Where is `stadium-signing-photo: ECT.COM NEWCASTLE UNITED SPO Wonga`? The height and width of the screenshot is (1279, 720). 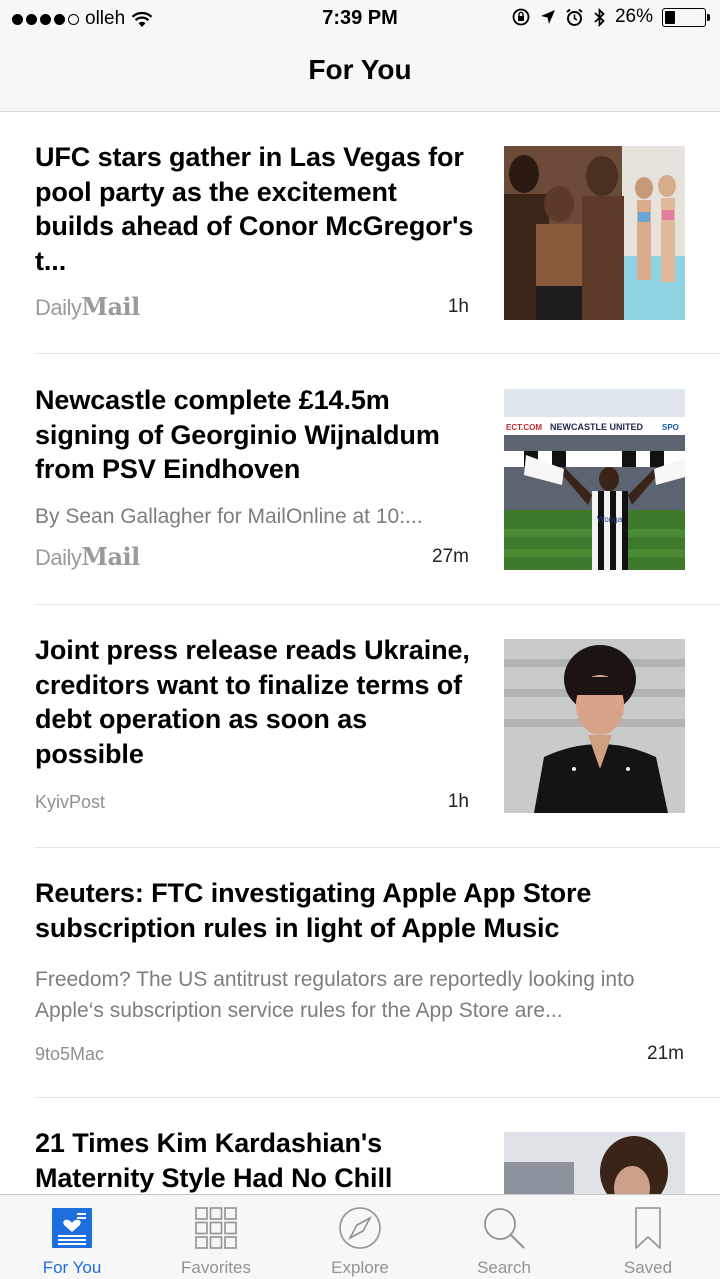
stadium-signing-photo: ECT.COM NEWCASTLE UNITED SPO Wonga is located at coordinates (594, 479).